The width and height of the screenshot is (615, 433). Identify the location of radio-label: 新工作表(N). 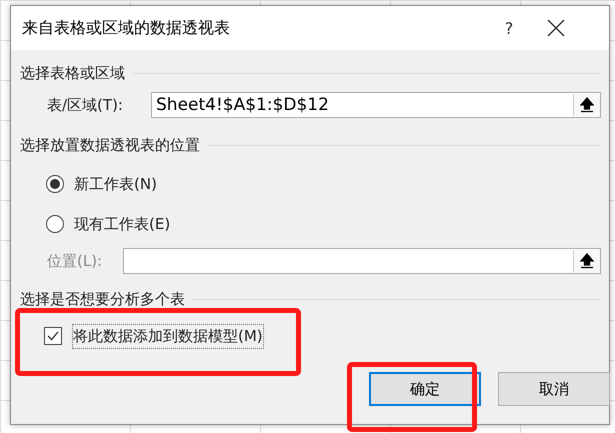
(115, 184).